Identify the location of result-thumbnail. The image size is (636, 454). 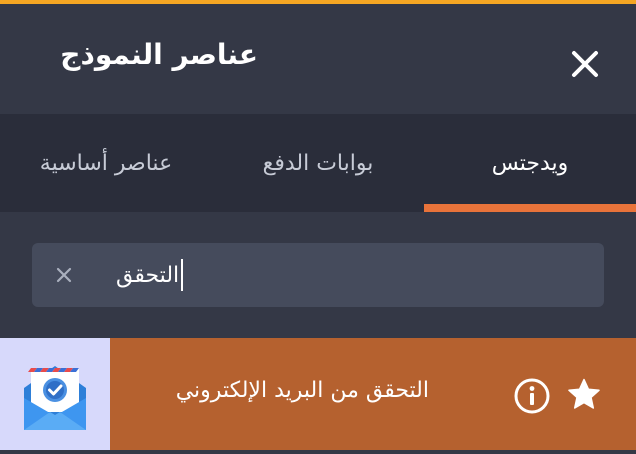
(55, 394).